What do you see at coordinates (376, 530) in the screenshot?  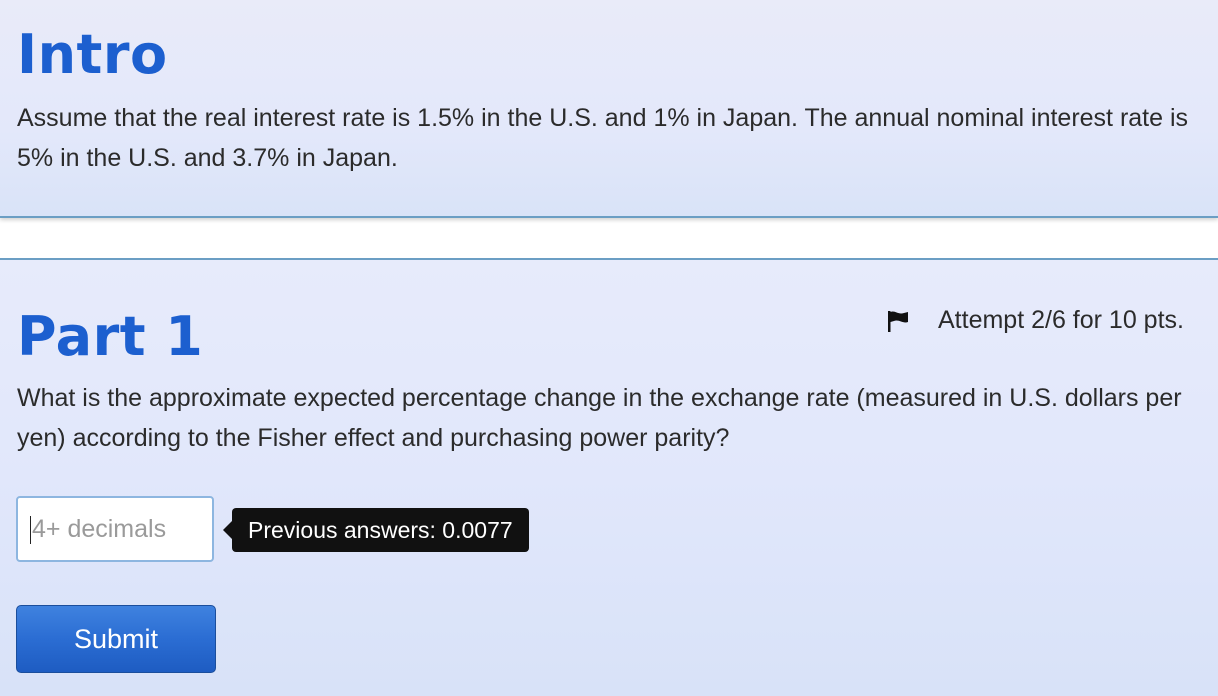 I see `previous-answers-tooltip: Previous answers: 0.0077` at bounding box center [376, 530].